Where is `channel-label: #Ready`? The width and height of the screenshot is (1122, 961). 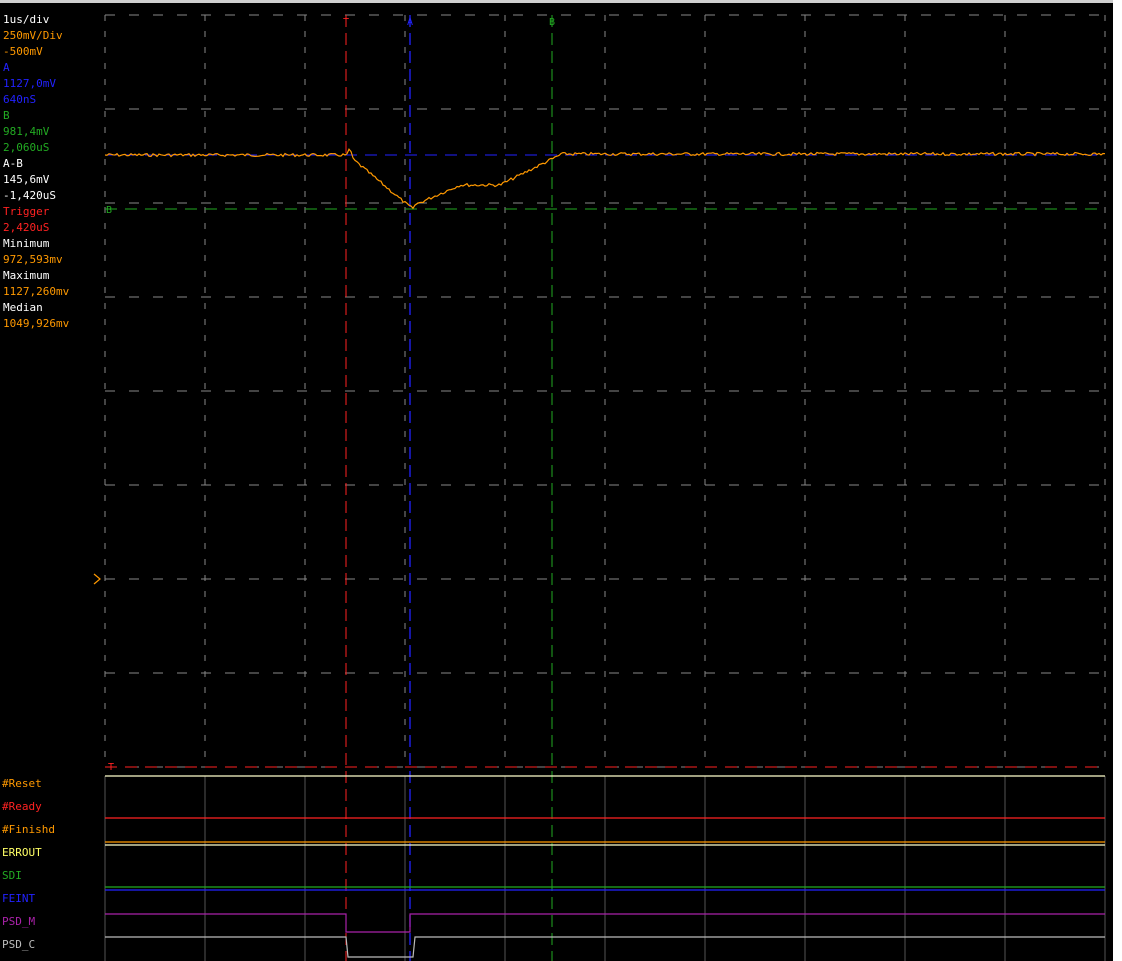 channel-label: #Ready is located at coordinates (22, 806).